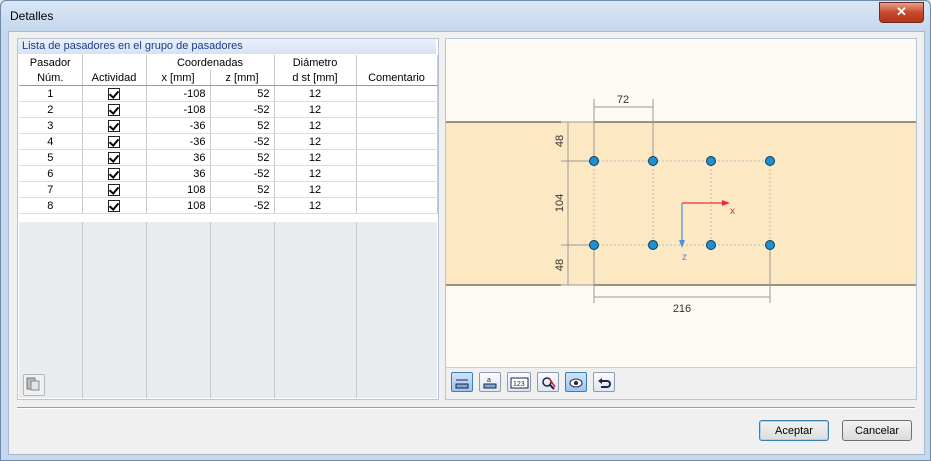 The height and width of the screenshot is (461, 931). I want to click on cell-num: 4, so click(51, 141).